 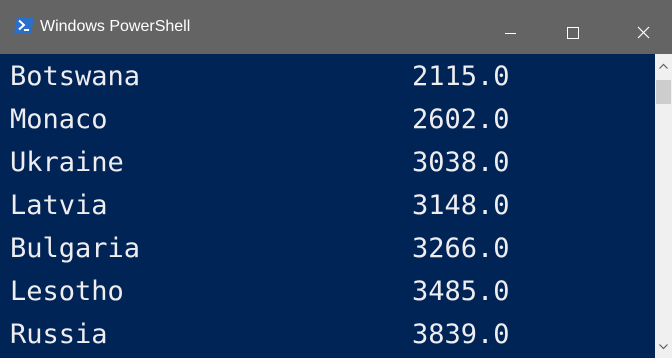 I want to click on maximize-button, so click(x=573, y=27).